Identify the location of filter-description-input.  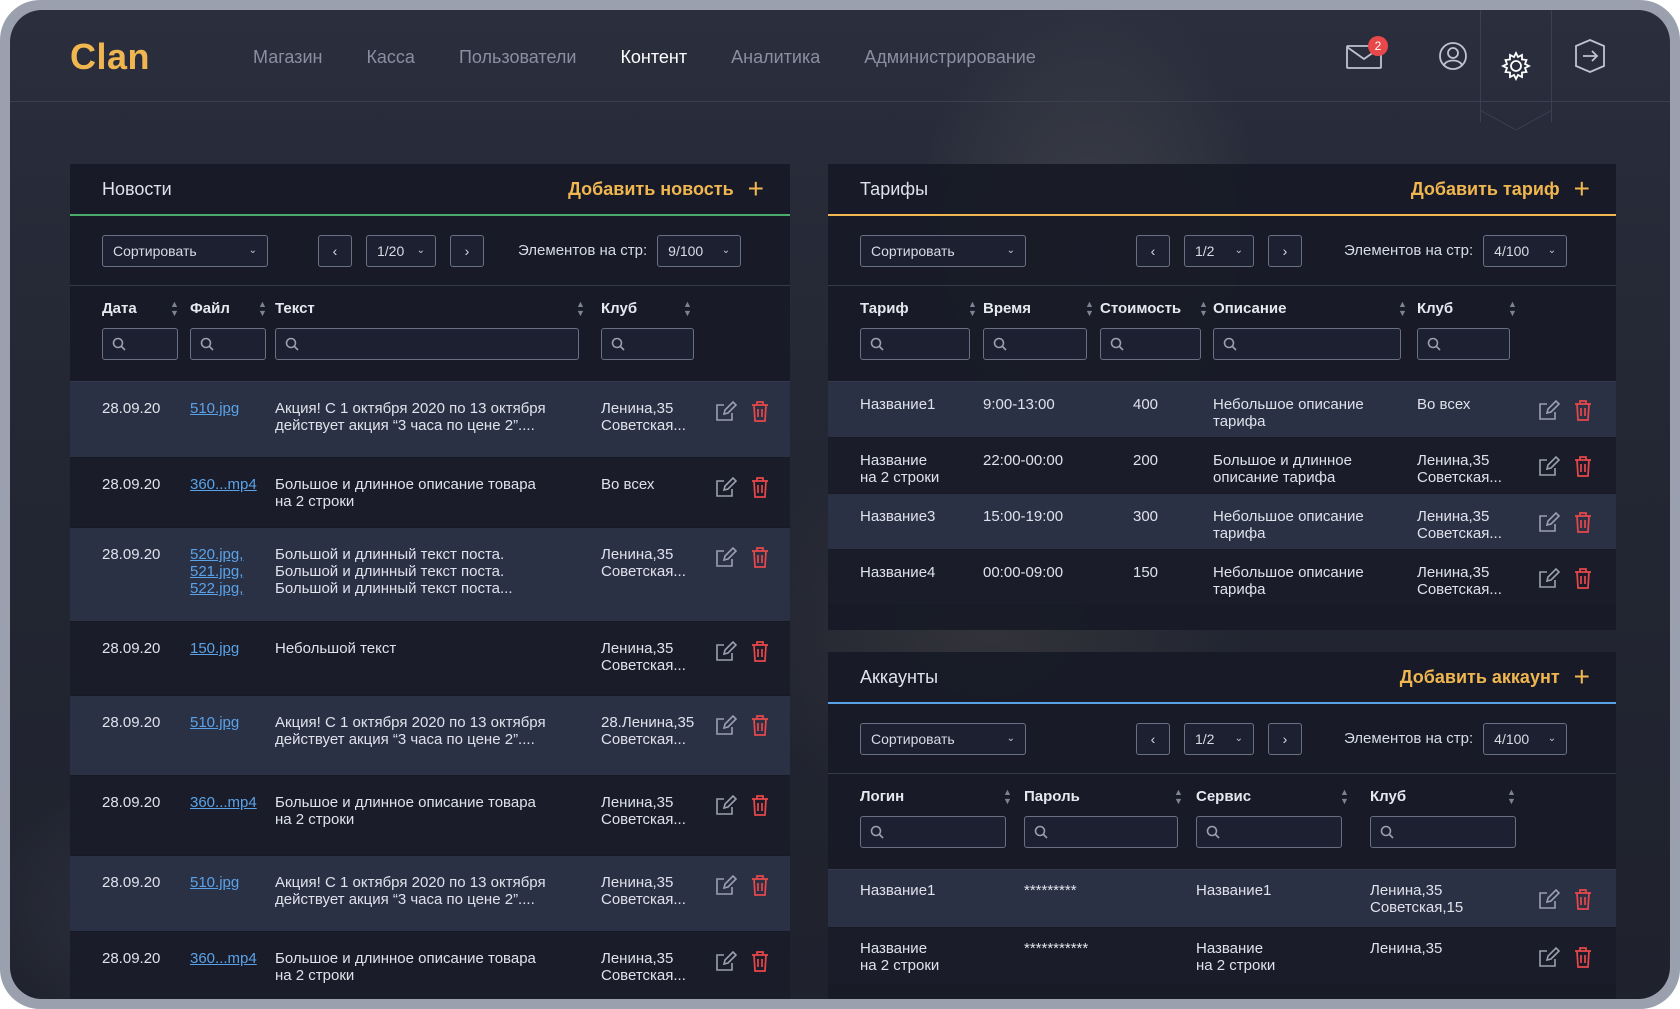
(1307, 344).